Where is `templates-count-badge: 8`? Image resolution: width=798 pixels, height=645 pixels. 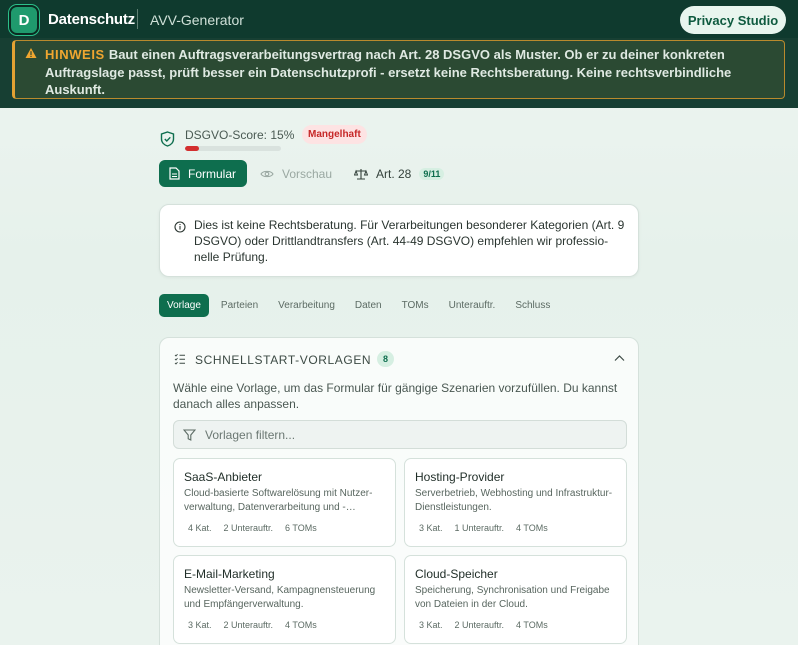 templates-count-badge: 8 is located at coordinates (385, 359).